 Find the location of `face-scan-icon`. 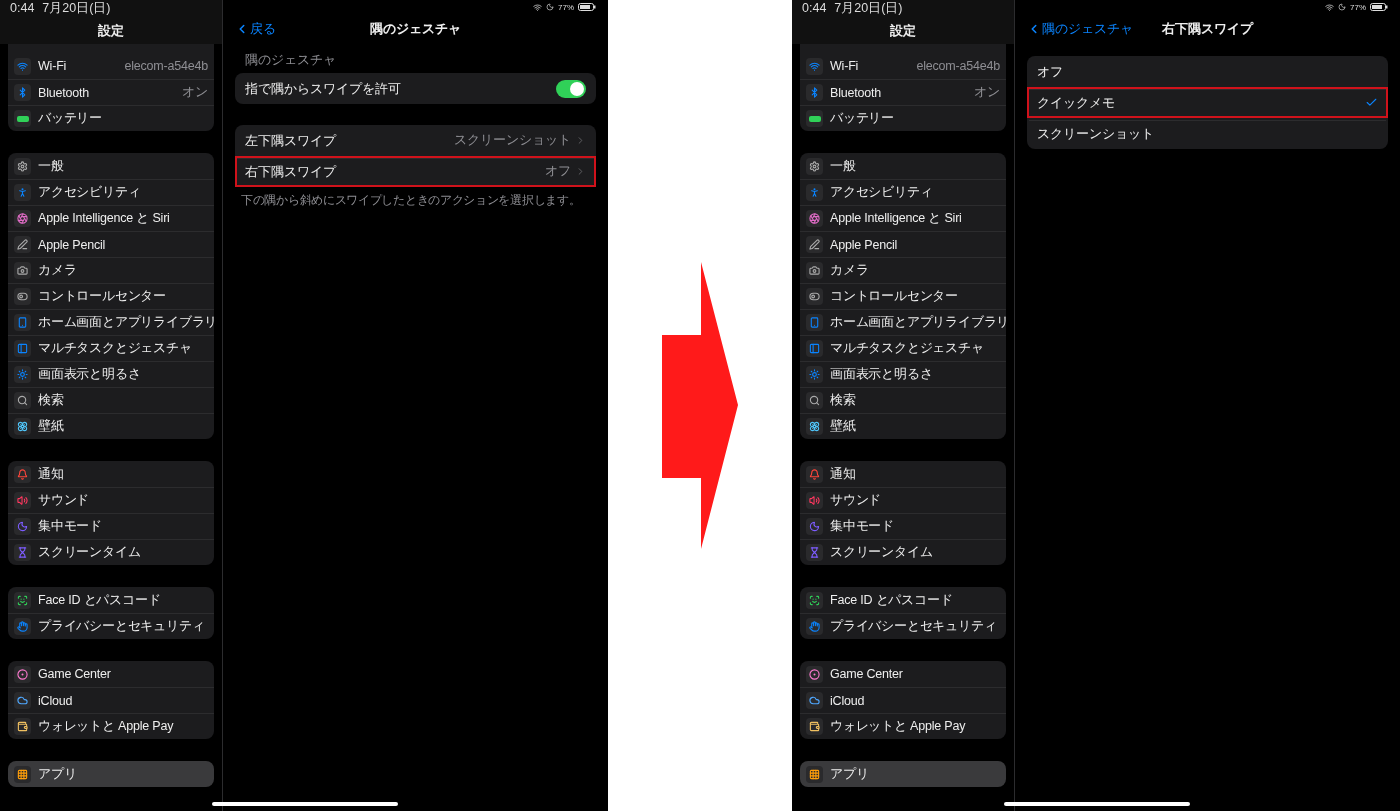

face-scan-icon is located at coordinates (22, 600).